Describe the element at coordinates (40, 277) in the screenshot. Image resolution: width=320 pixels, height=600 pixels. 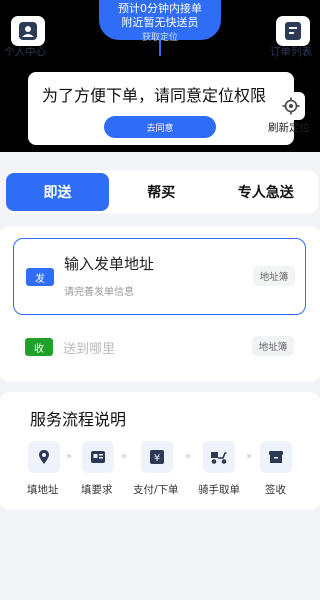
I see `send-tag: 发` at that location.